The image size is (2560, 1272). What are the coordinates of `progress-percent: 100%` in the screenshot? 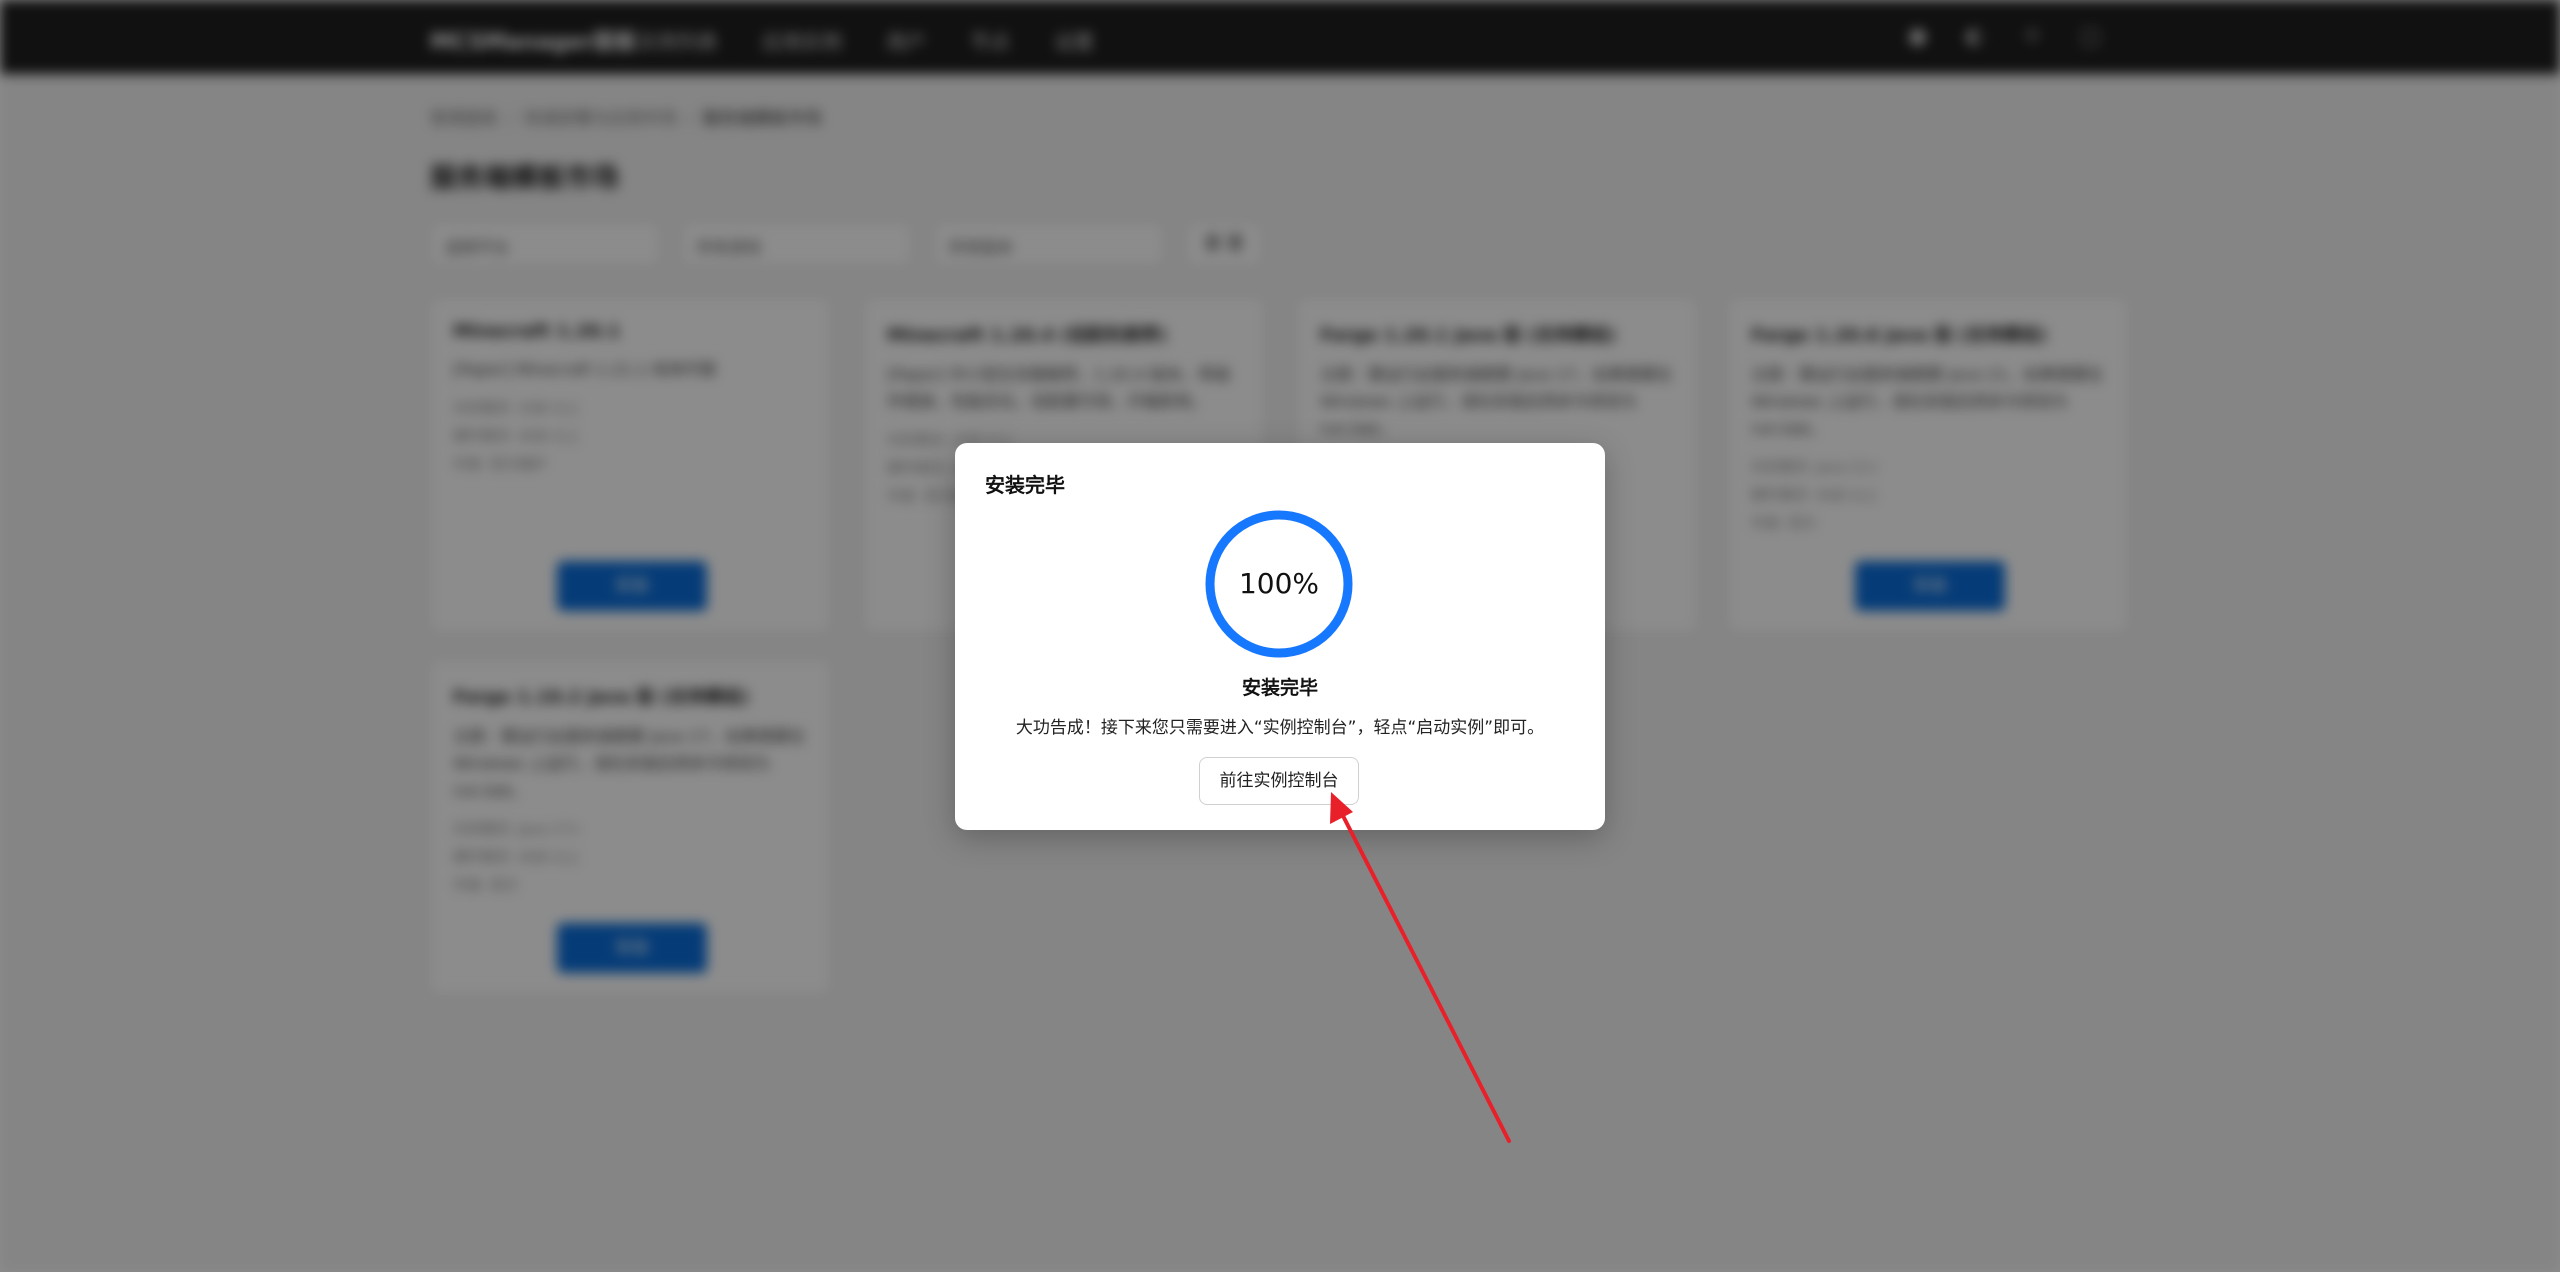 It's located at (1279, 583).